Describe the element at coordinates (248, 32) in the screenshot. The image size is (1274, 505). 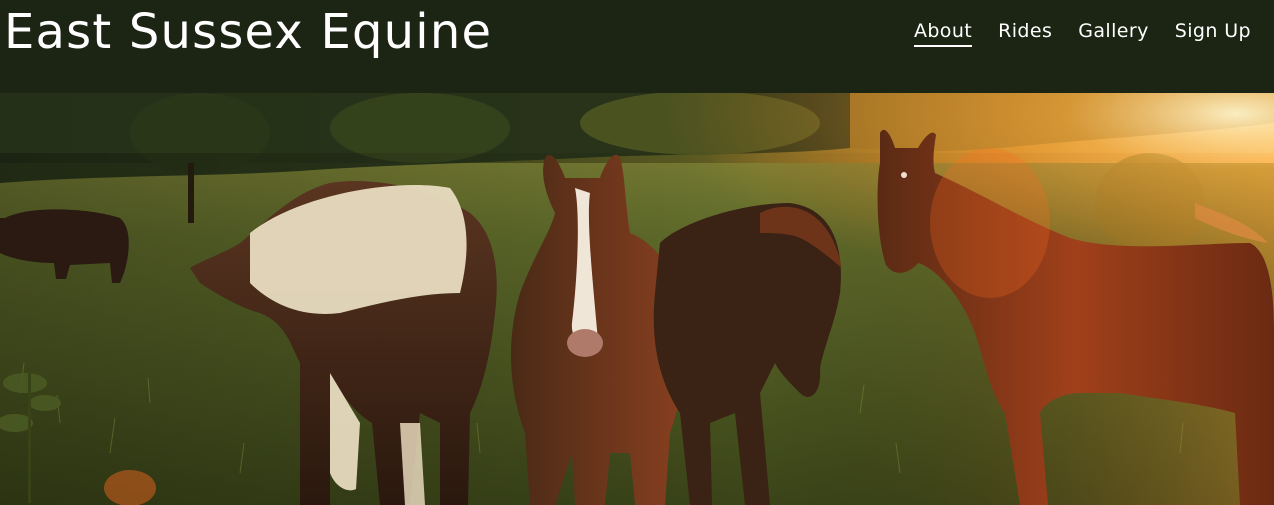
I see `site-title: East Sussex Equine` at that location.